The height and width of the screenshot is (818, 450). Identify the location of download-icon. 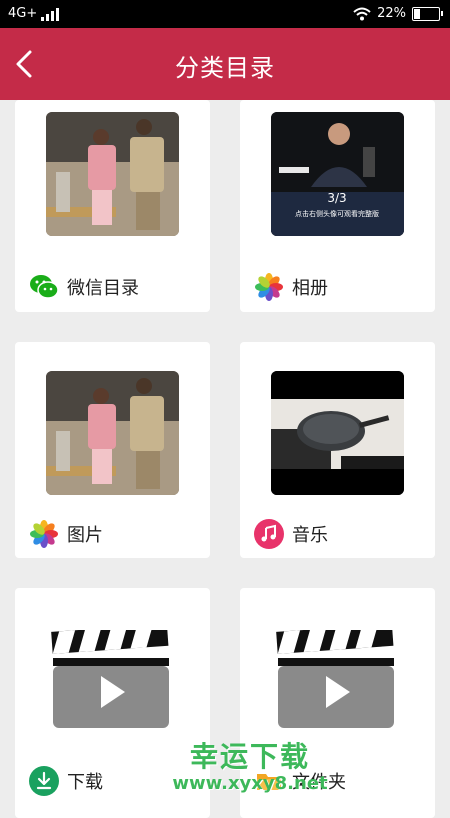
(44, 781).